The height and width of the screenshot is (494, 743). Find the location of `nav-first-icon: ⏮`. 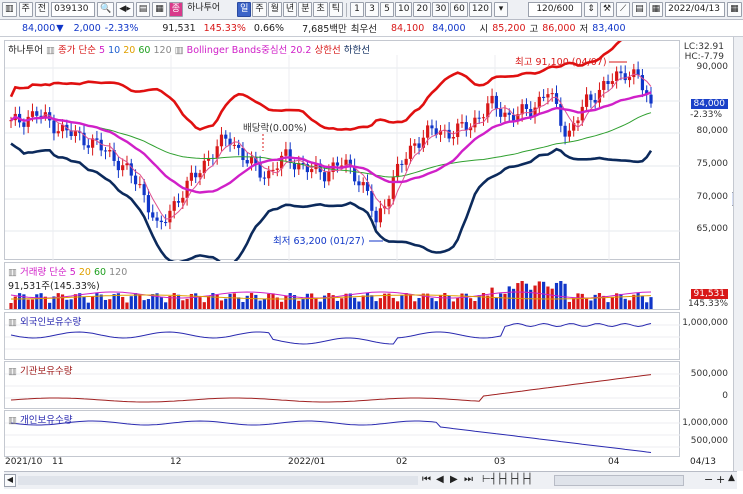

nav-first-icon: ⏮ is located at coordinates (426, 479).